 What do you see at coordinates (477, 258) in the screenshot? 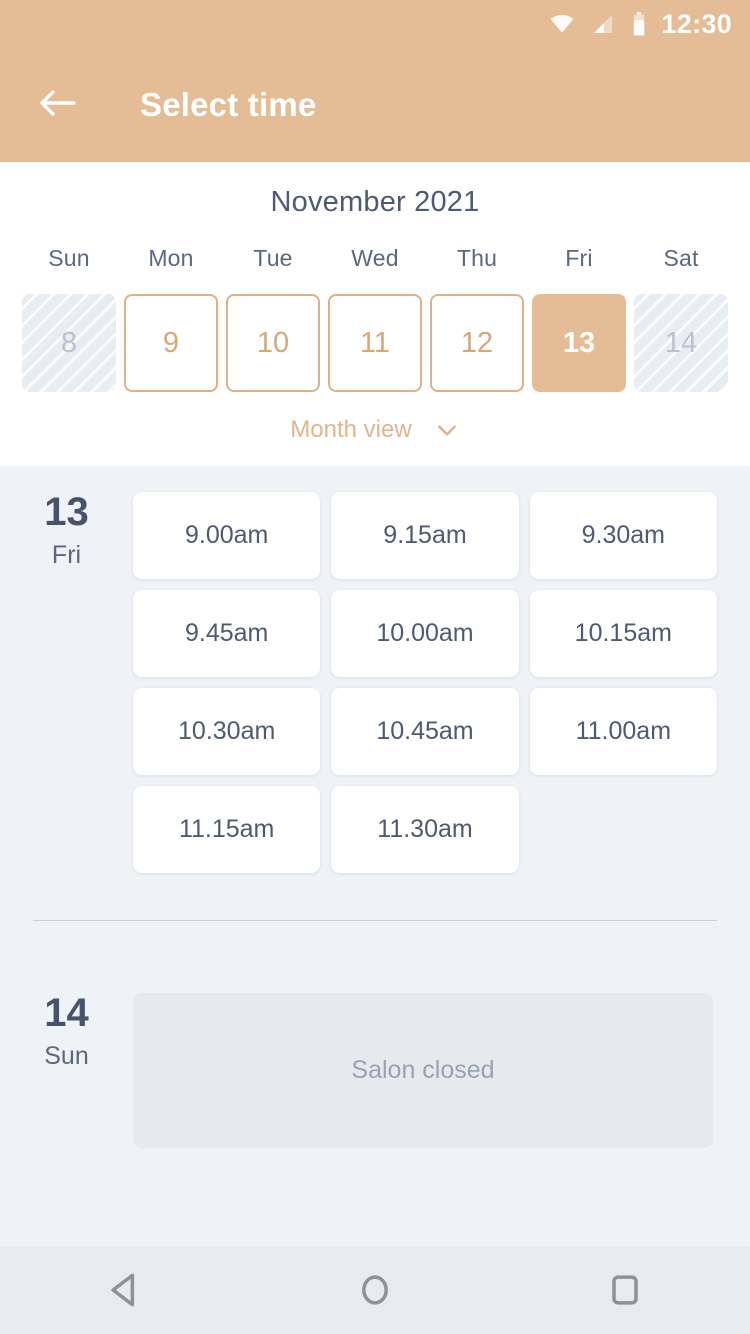
I see `weekday-label: Thu` at bounding box center [477, 258].